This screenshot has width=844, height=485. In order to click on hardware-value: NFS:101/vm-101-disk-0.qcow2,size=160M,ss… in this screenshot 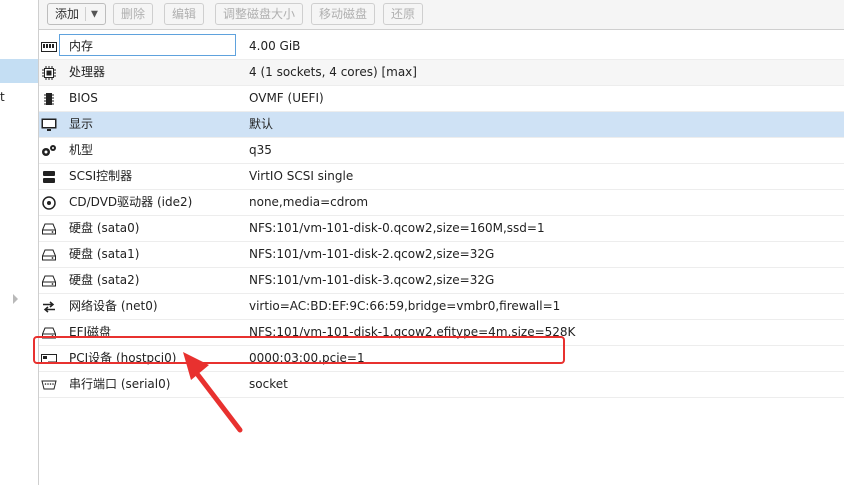, I will do `click(397, 228)`.